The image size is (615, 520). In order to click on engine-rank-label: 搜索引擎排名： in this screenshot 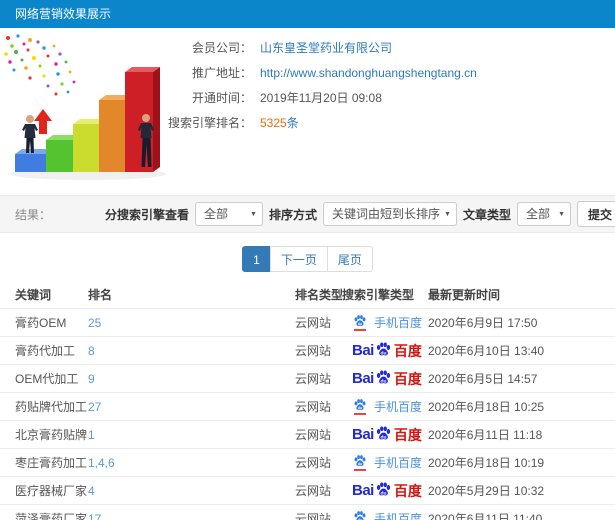, I will do `click(209, 123)`.